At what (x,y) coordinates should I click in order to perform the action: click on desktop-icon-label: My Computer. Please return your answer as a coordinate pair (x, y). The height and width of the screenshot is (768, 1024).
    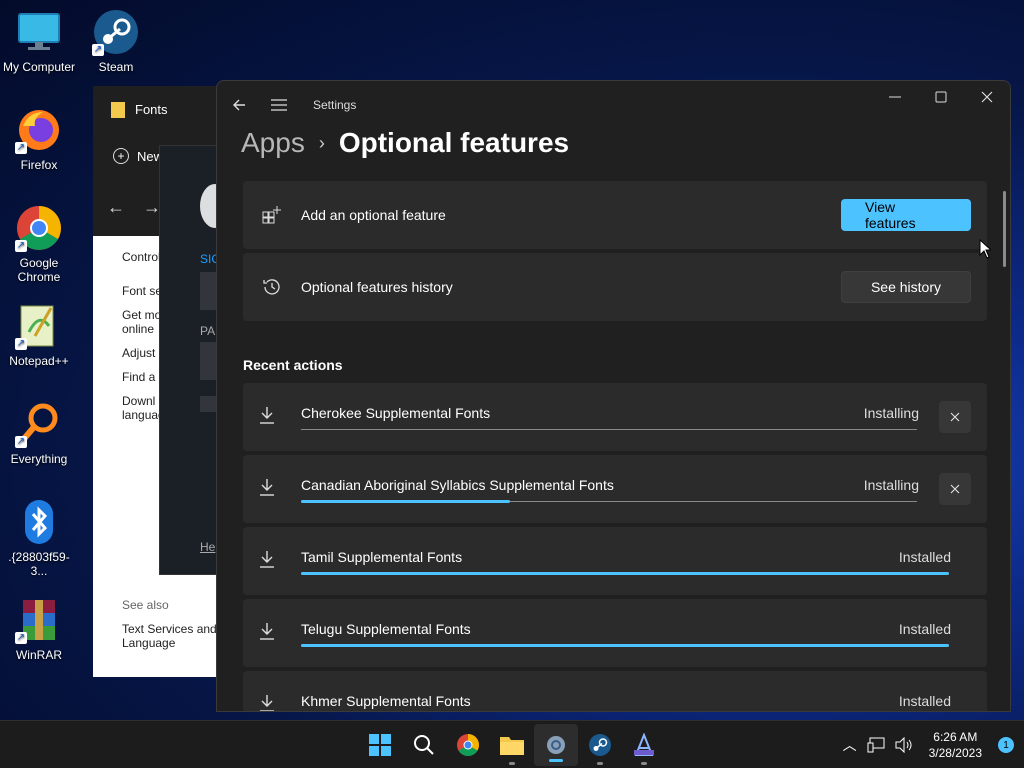
    Looking at the image, I should click on (39, 67).